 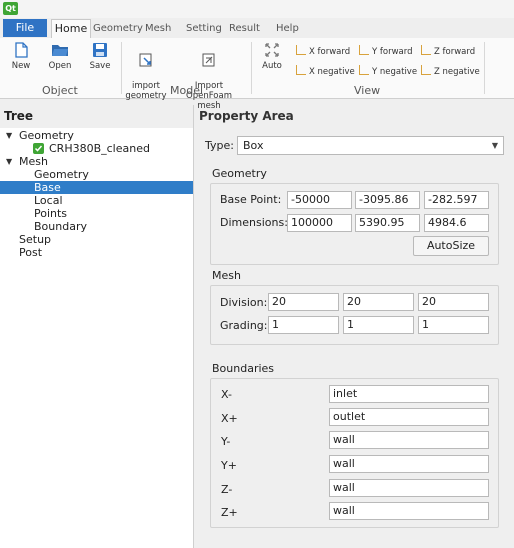 I want to click on division-y-field: 20, so click(x=378, y=302).